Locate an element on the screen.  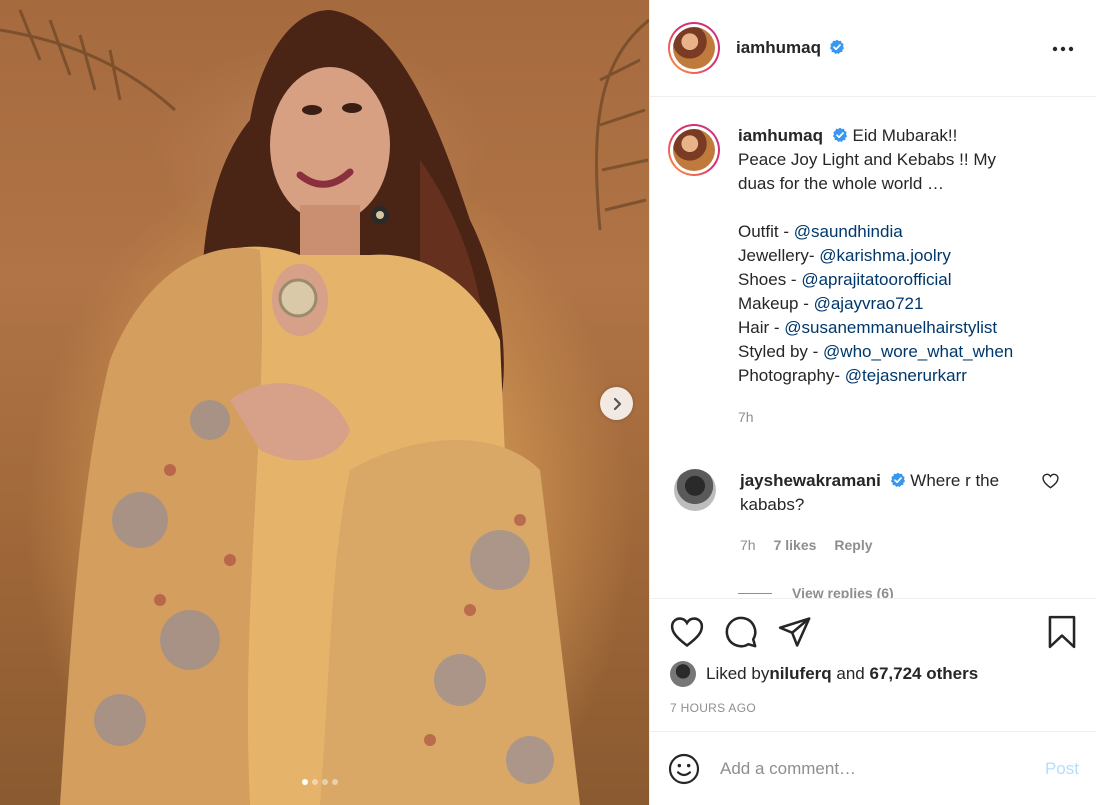
share-icon is located at coordinates (794, 632).